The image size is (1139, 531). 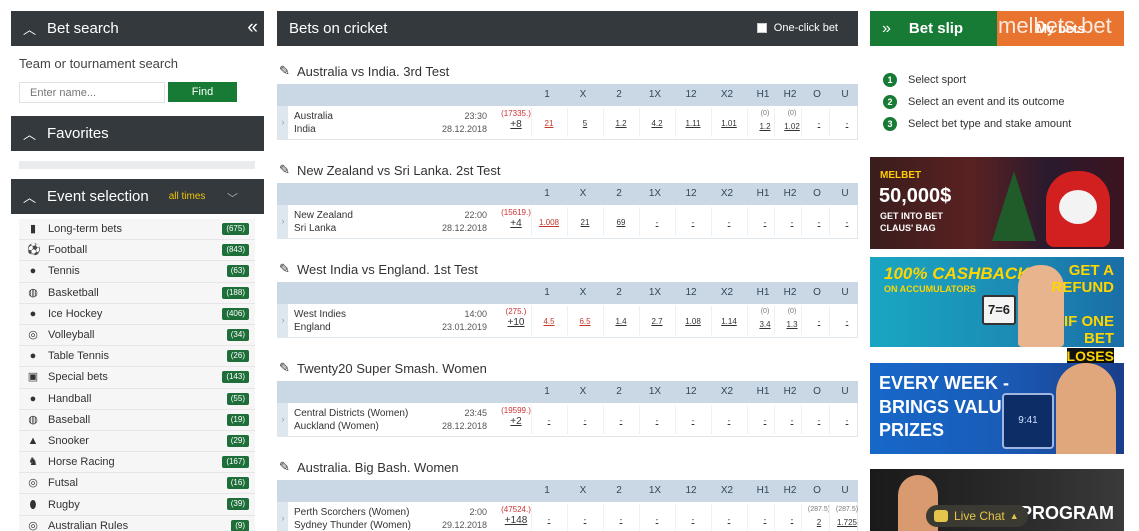 What do you see at coordinates (252, 28) in the screenshot?
I see `collapse-sidebar-icon: «` at bounding box center [252, 28].